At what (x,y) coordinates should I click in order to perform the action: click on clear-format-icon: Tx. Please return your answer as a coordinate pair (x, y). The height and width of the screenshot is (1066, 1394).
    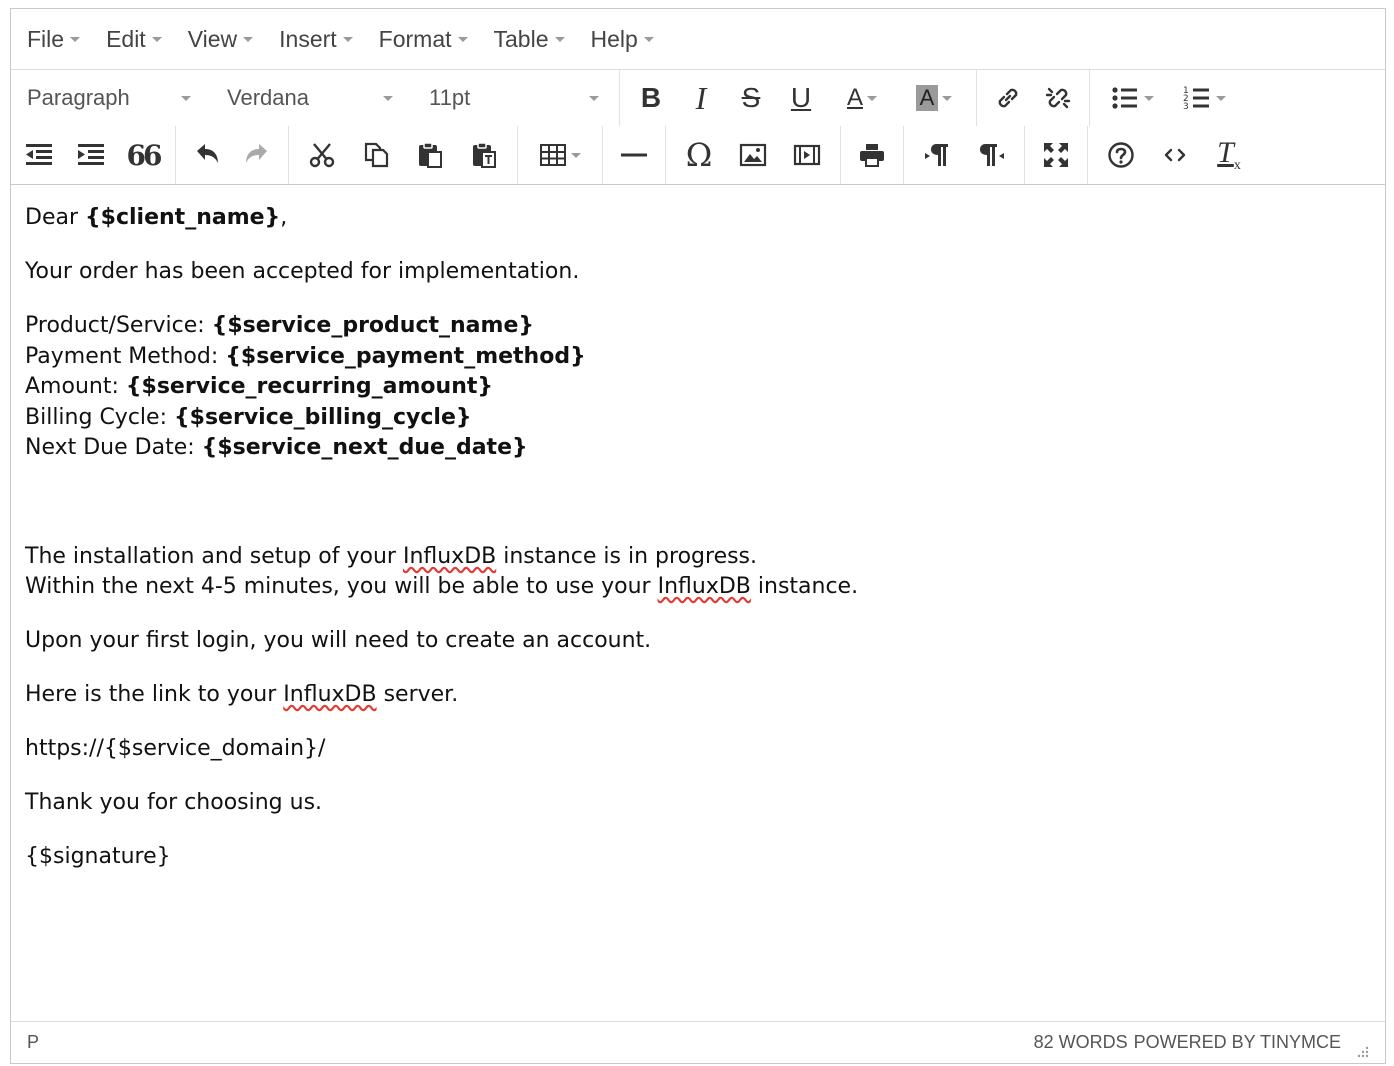
    Looking at the image, I should click on (1229, 154).